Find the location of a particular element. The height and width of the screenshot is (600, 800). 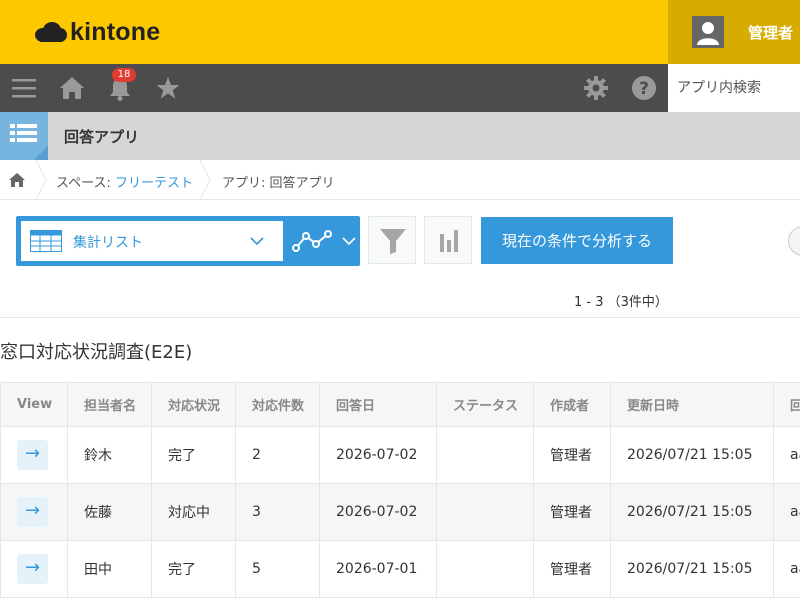

list-app-icon is located at coordinates (29, 142).